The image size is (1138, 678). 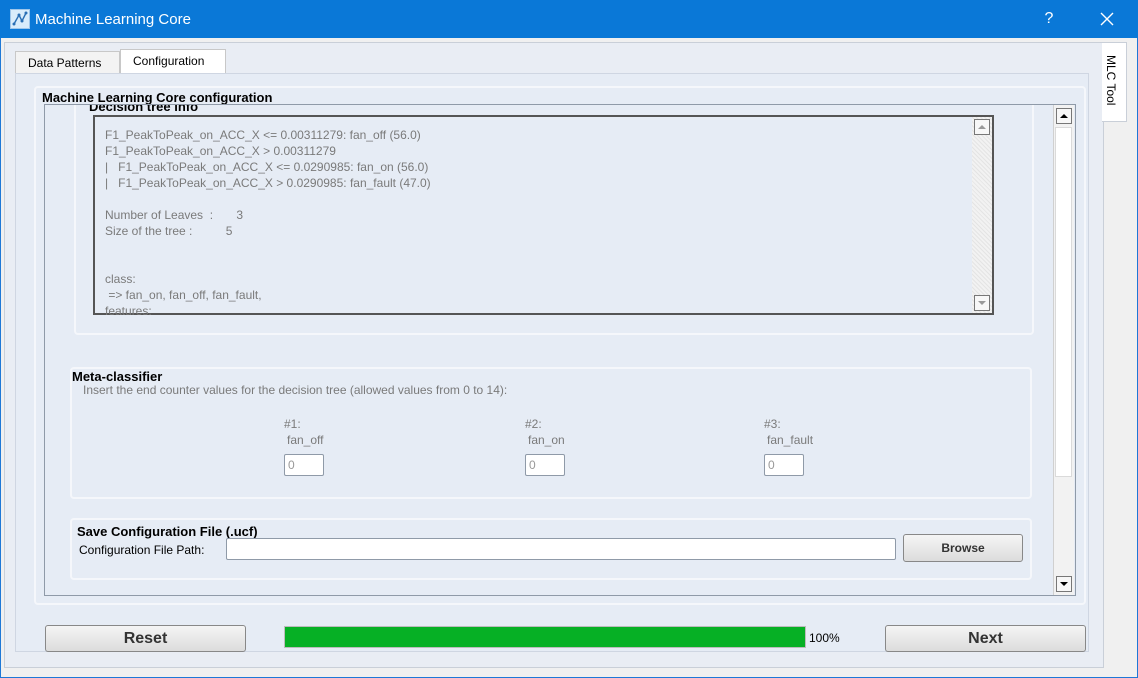 I want to click on scroll-down-button, so click(x=1064, y=584).